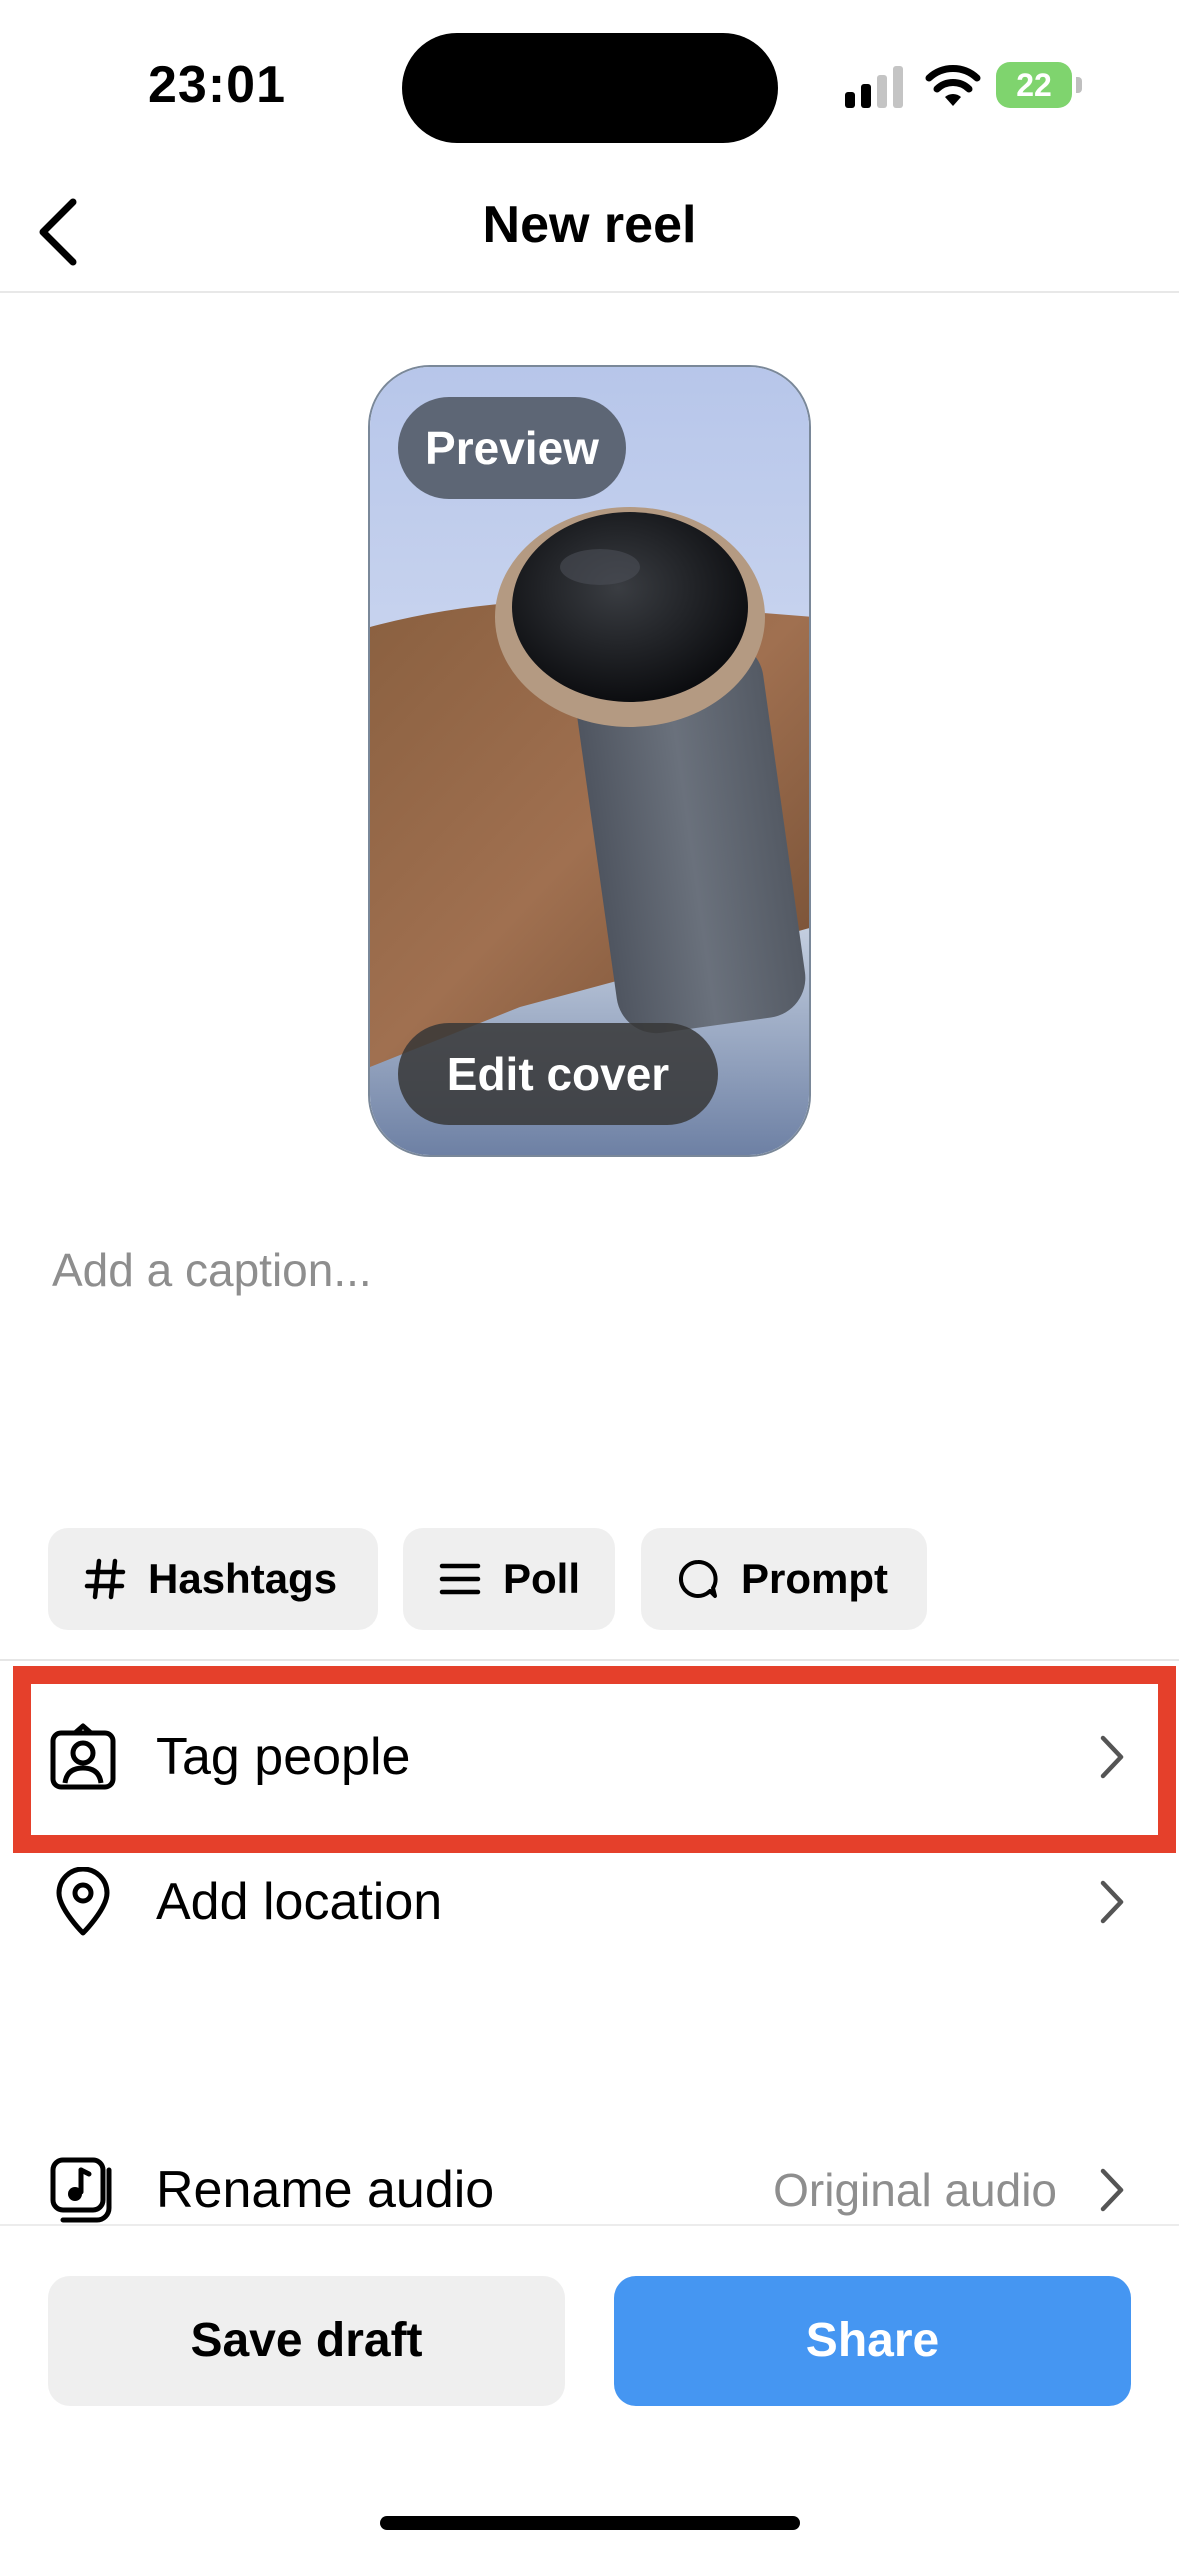 Image resolution: width=1179 pixels, height=2556 pixels. Describe the element at coordinates (589, 2390) in the screenshot. I see `bottom-action-bar: Save draft Share` at that location.